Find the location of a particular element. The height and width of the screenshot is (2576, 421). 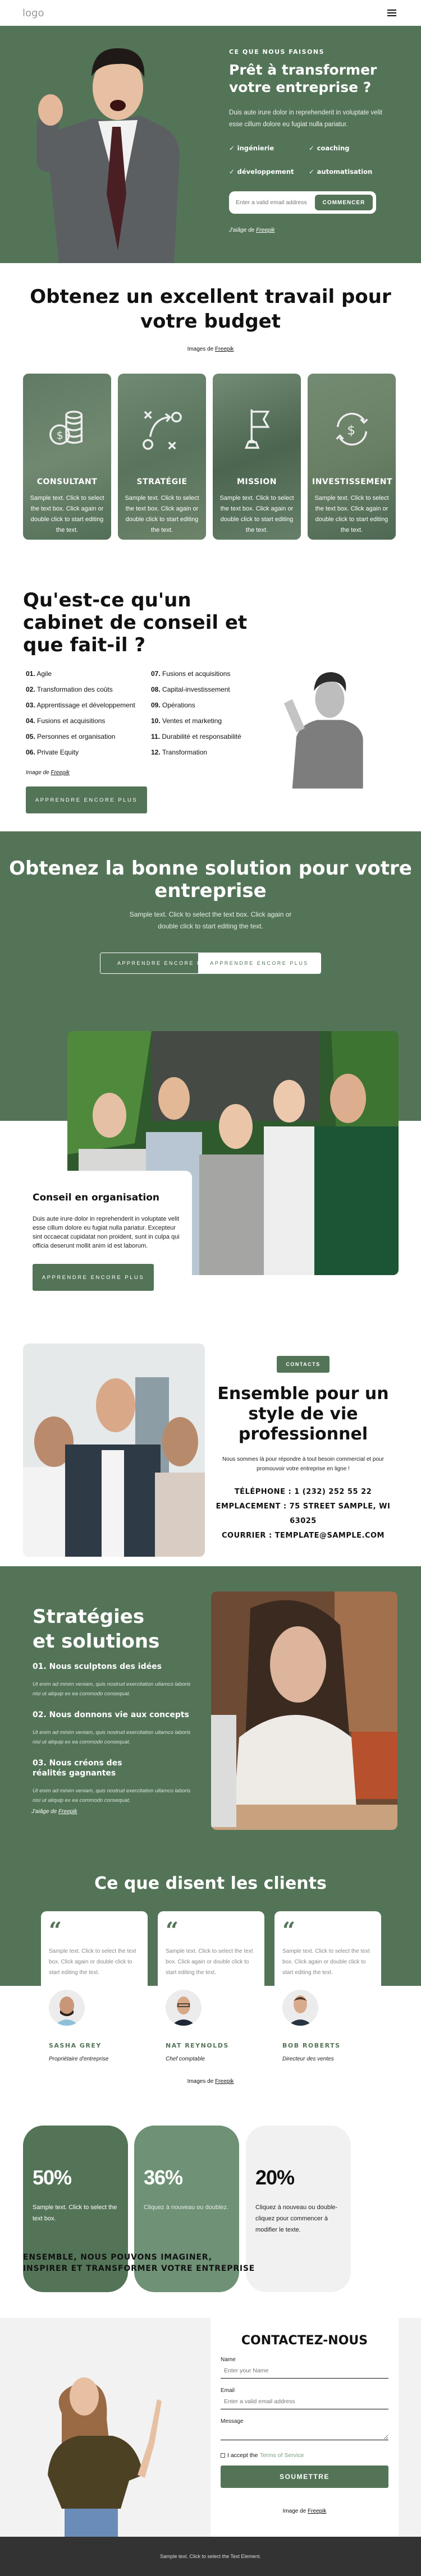

learn-more-button-secondary: APPRENDRE ENCORE PLUS is located at coordinates (259, 963).